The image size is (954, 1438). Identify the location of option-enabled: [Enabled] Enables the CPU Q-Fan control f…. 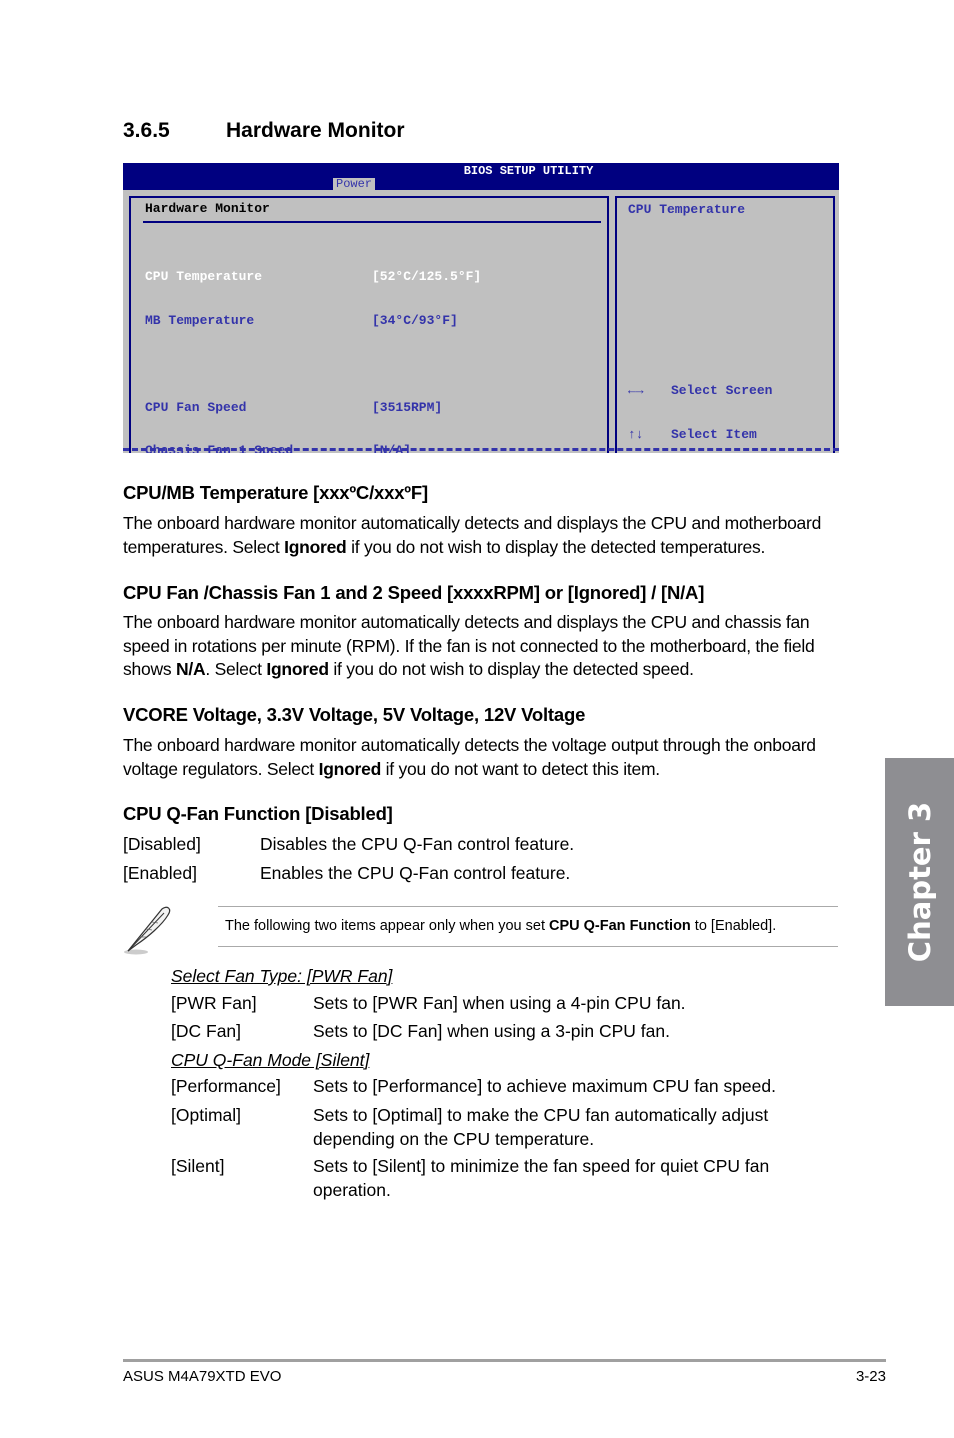
(347, 873).